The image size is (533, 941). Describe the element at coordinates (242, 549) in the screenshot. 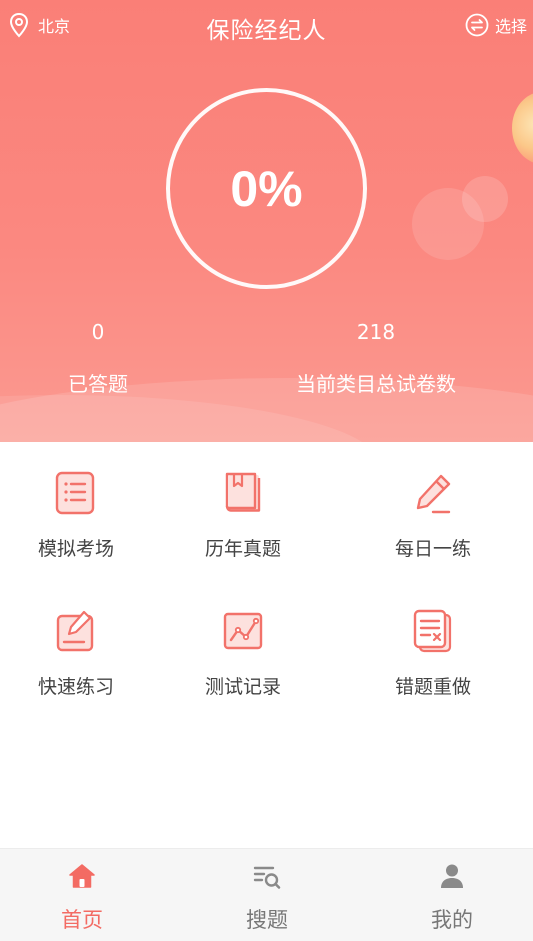

I see `feature-label: 历年真题` at that location.